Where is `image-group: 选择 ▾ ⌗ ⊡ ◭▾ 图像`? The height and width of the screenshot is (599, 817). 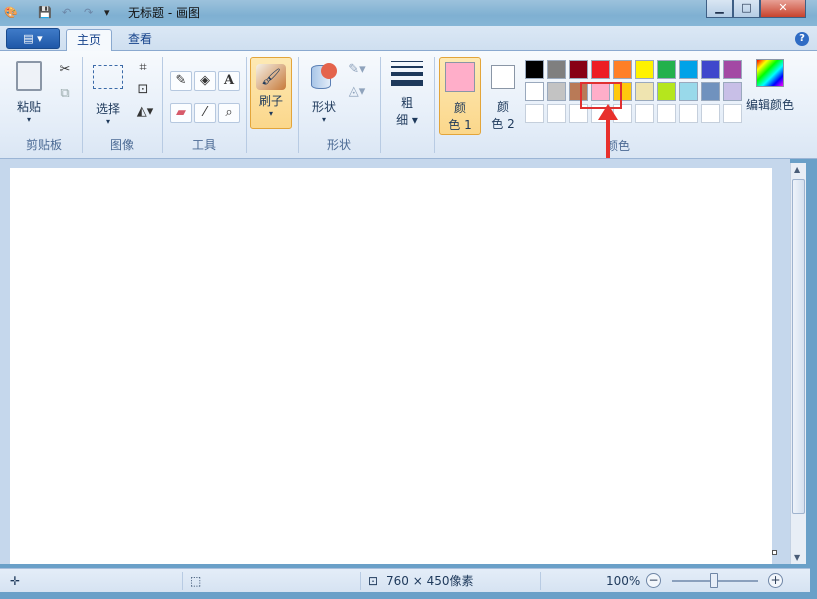 image-group: 选择 ▾ ⌗ ⊡ ◭▾ 图像 is located at coordinates (122, 105).